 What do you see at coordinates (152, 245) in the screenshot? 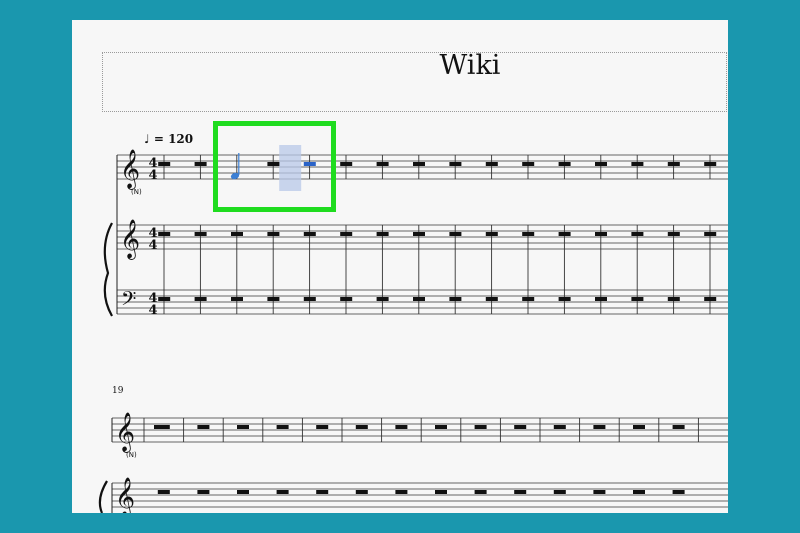
I see `time-signature-2-denominator: 4` at bounding box center [152, 245].